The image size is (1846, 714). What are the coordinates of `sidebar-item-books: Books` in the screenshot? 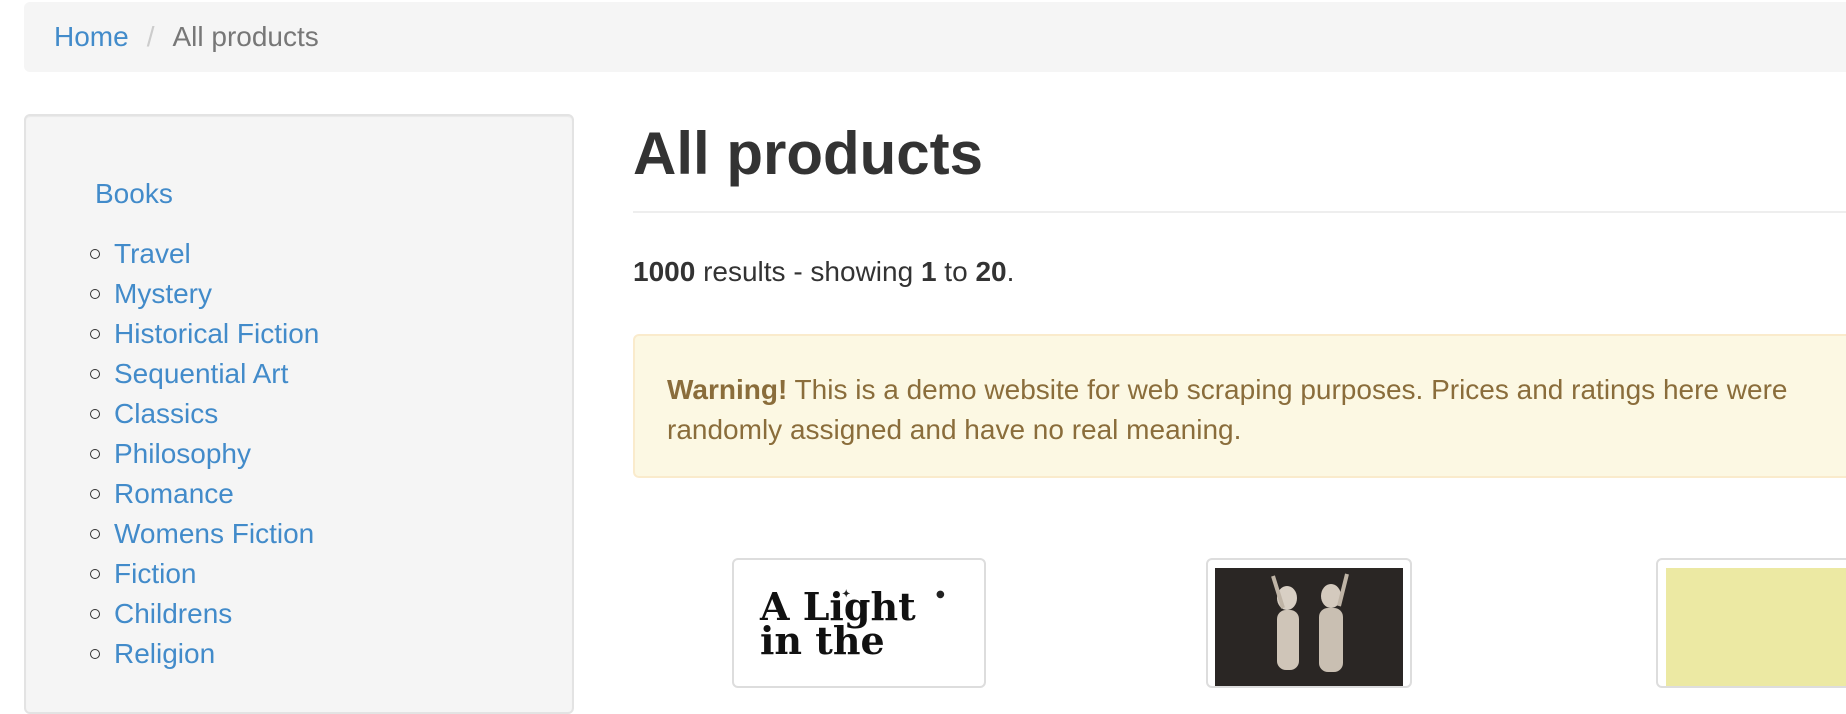 It's located at (134, 194).